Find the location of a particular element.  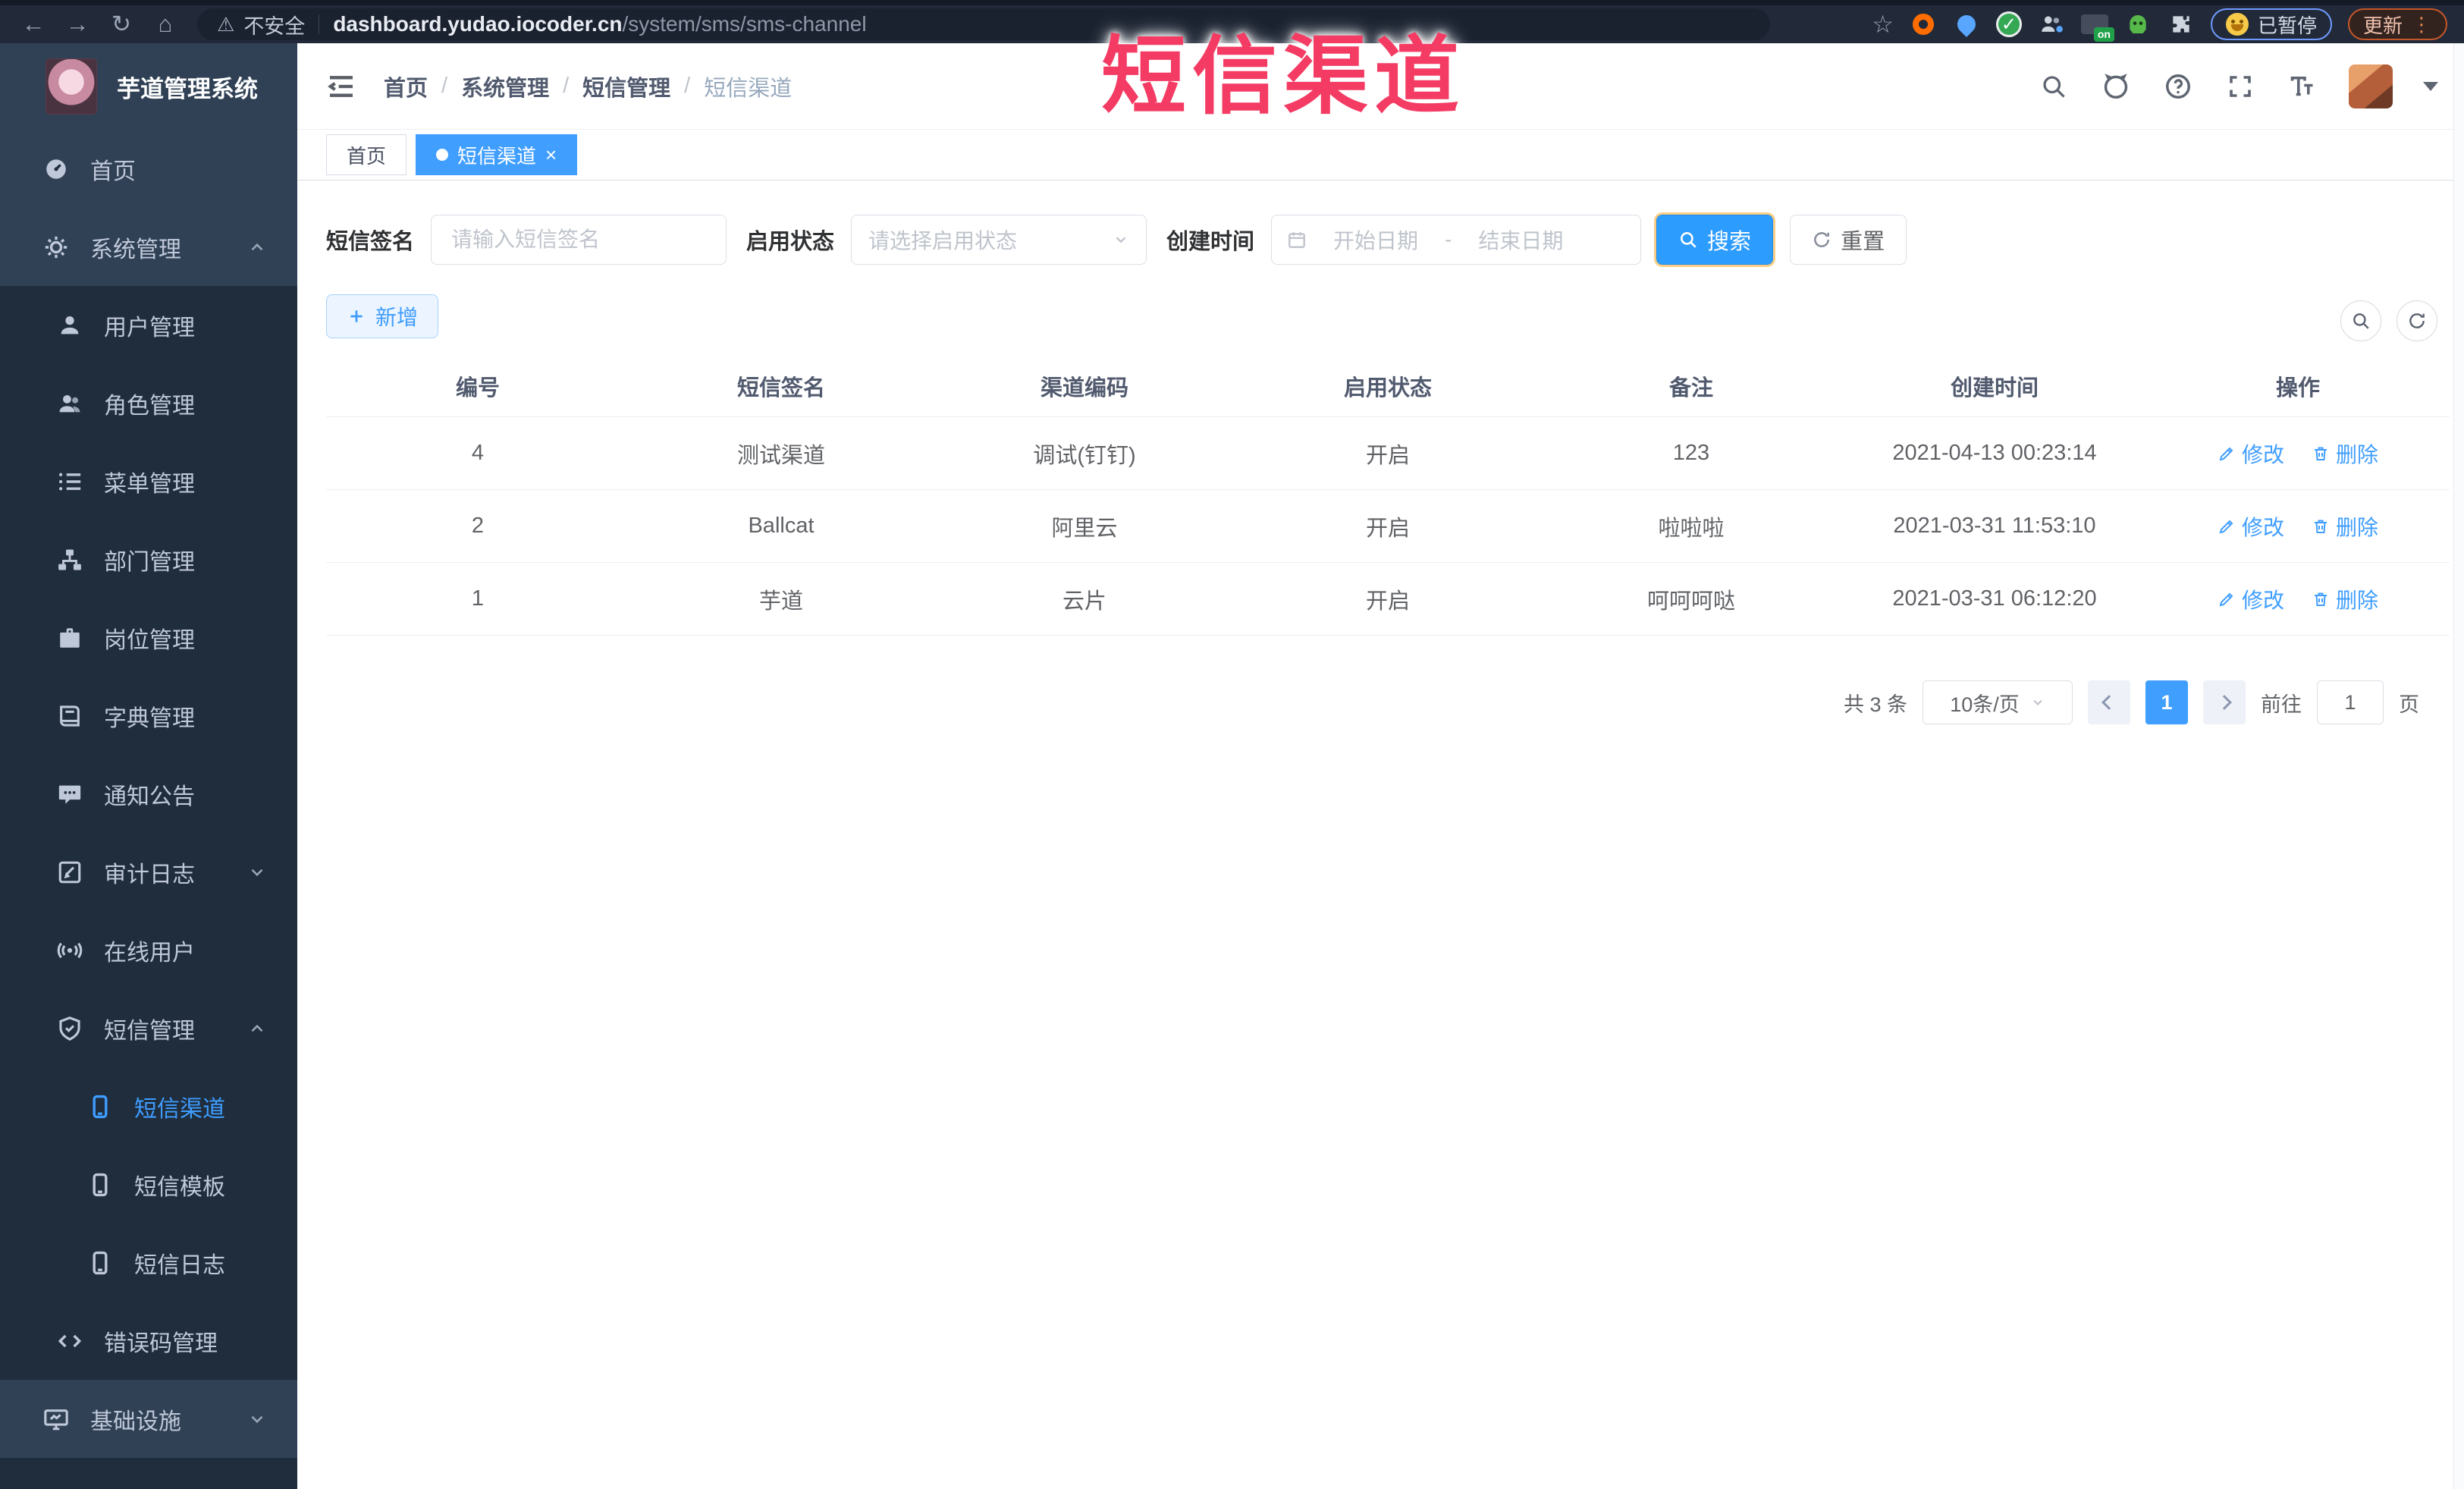

reset-button: 重置 is located at coordinates (1849, 240).